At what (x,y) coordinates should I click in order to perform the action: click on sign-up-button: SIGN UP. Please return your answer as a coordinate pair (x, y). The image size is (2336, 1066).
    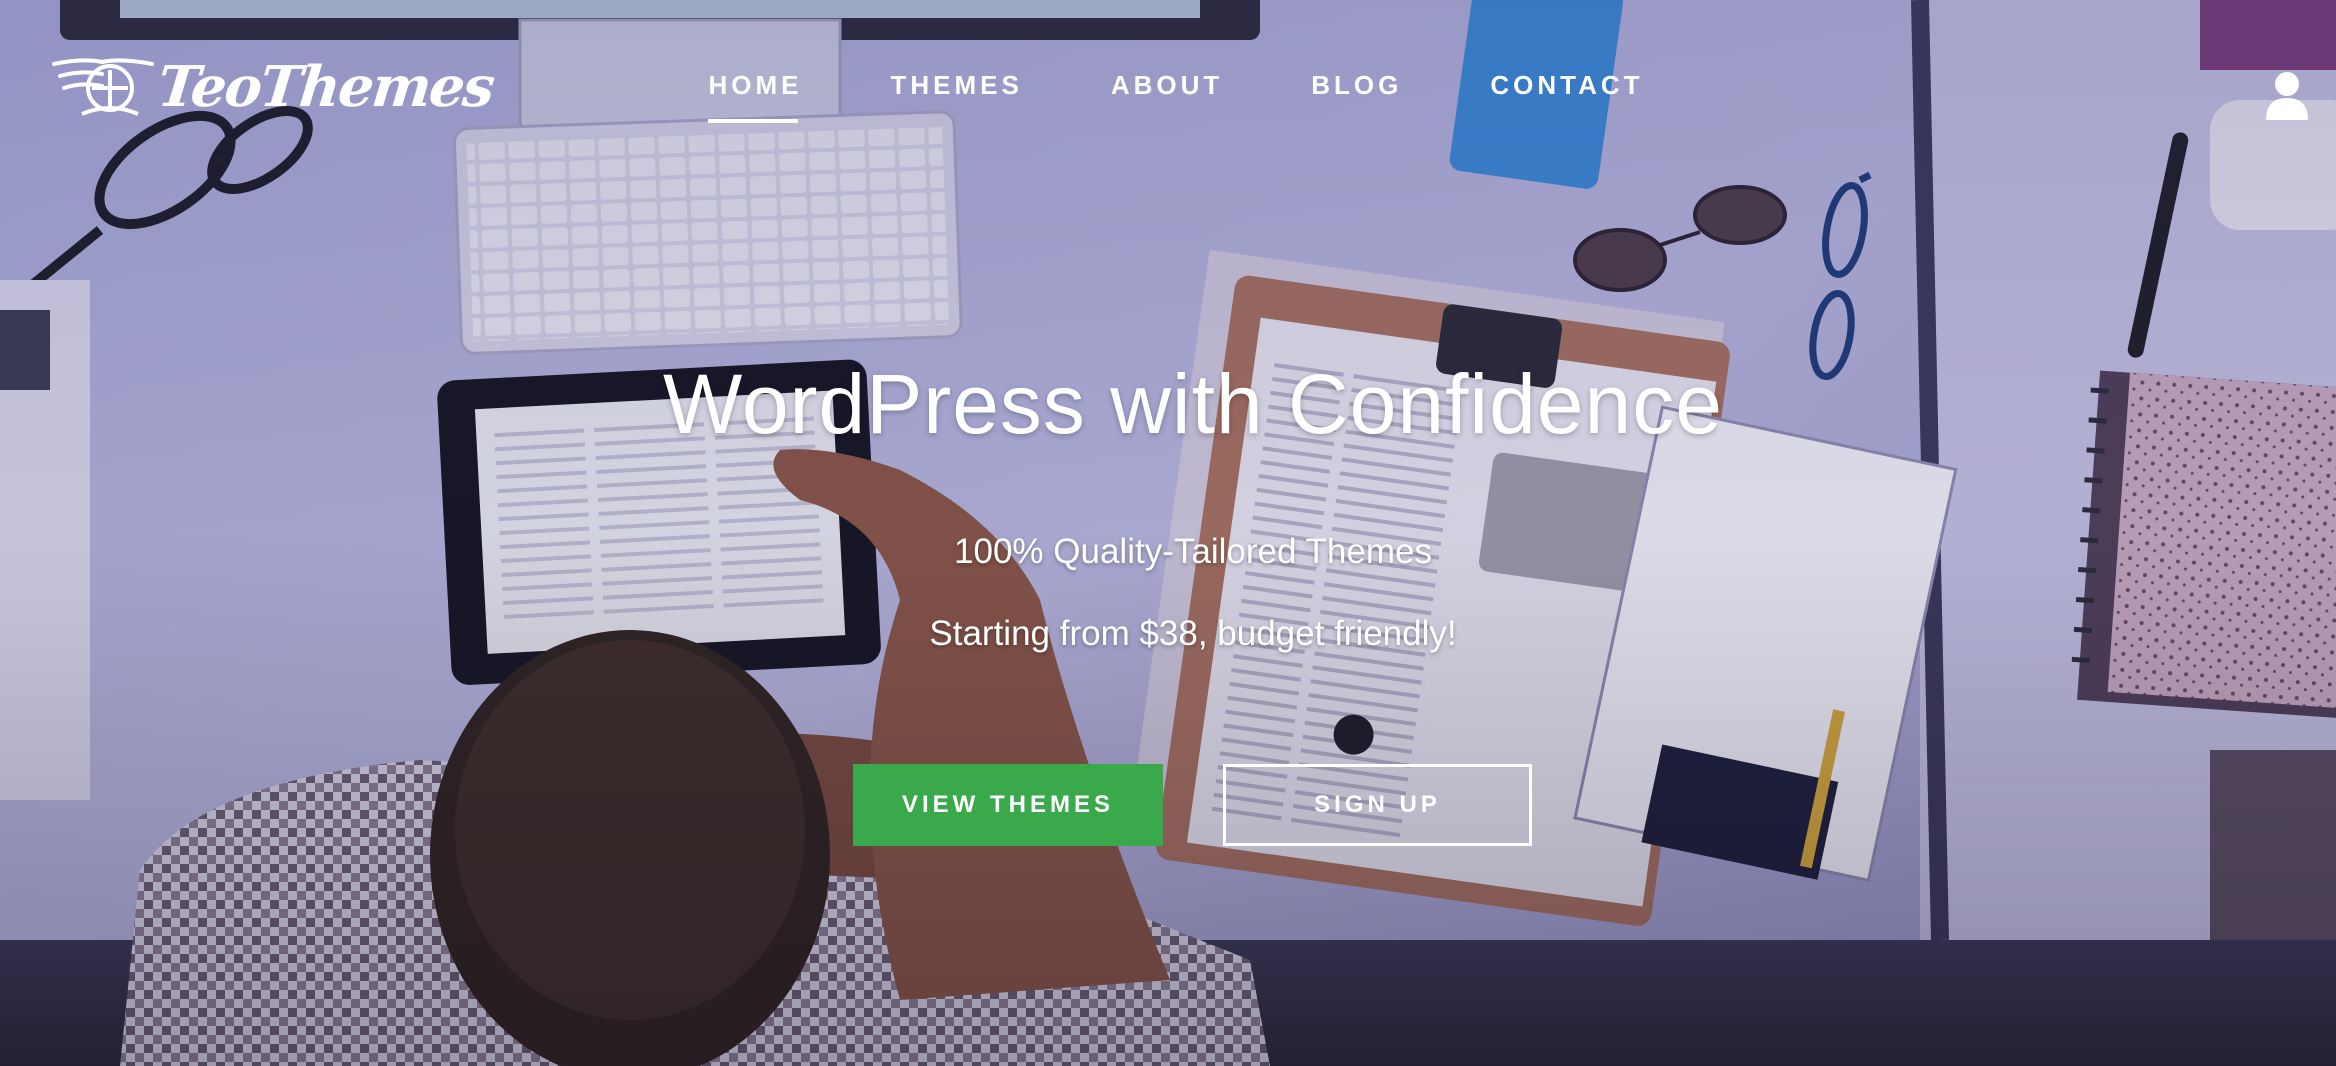
    Looking at the image, I should click on (1377, 805).